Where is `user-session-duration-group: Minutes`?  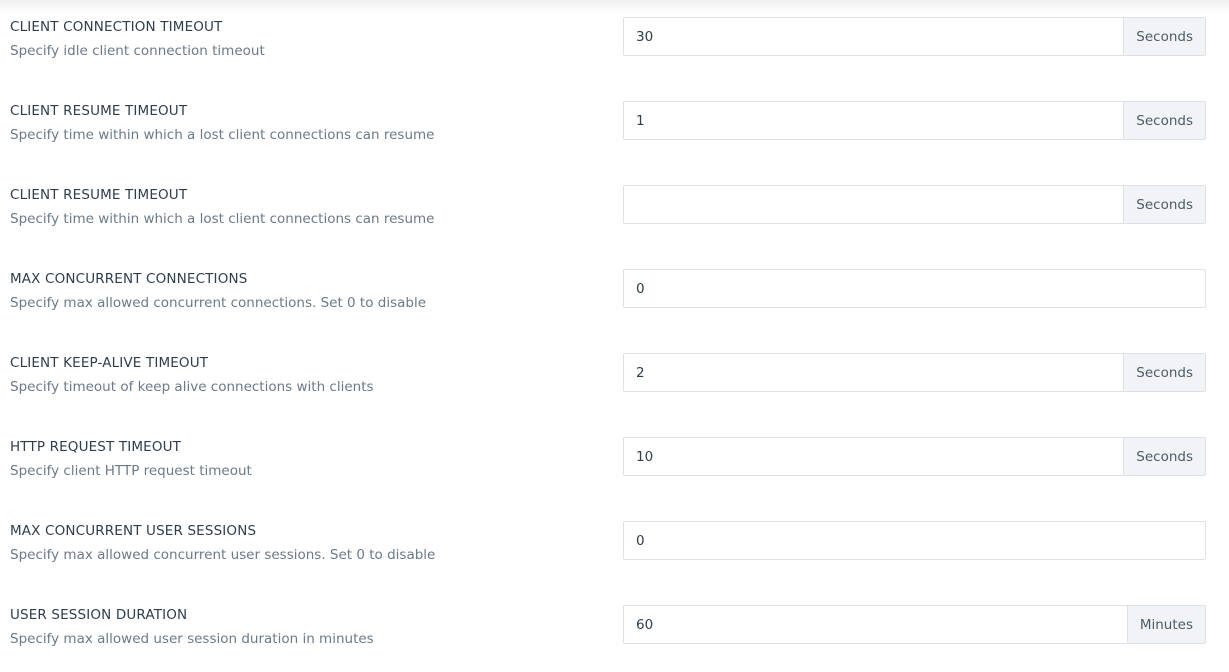 user-session-duration-group: Minutes is located at coordinates (914, 624).